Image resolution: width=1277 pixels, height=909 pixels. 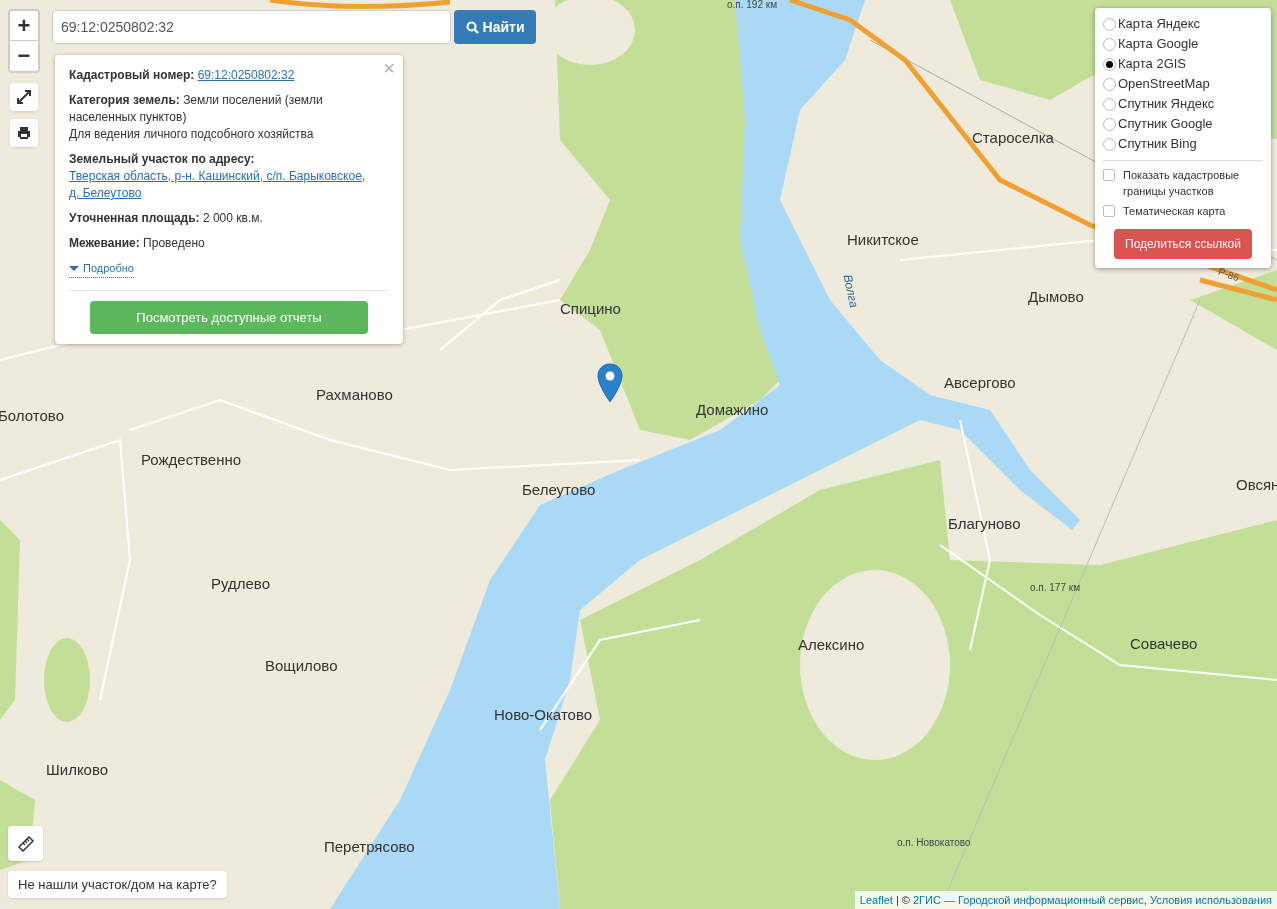 What do you see at coordinates (354, 394) in the screenshot?
I see `place-label: Рахманово` at bounding box center [354, 394].